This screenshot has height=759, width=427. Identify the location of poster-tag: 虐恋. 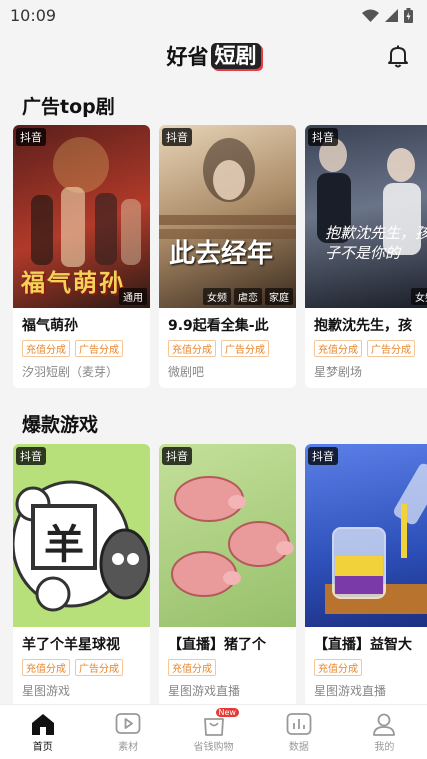
(248, 296).